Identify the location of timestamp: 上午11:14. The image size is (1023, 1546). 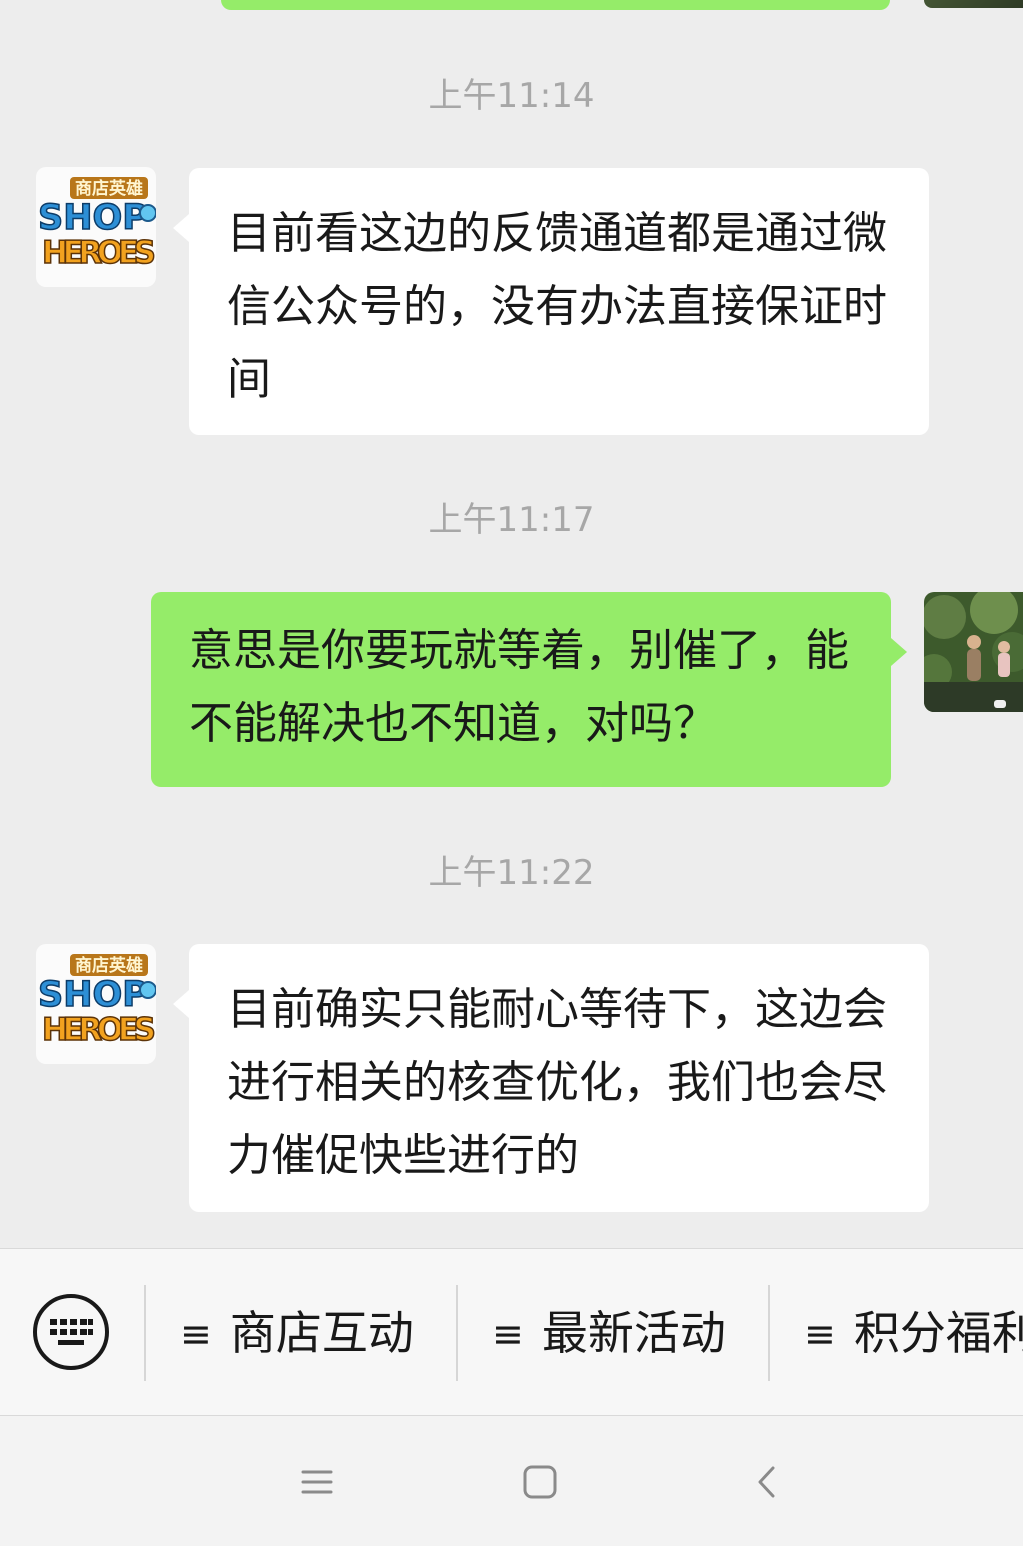
(511, 96).